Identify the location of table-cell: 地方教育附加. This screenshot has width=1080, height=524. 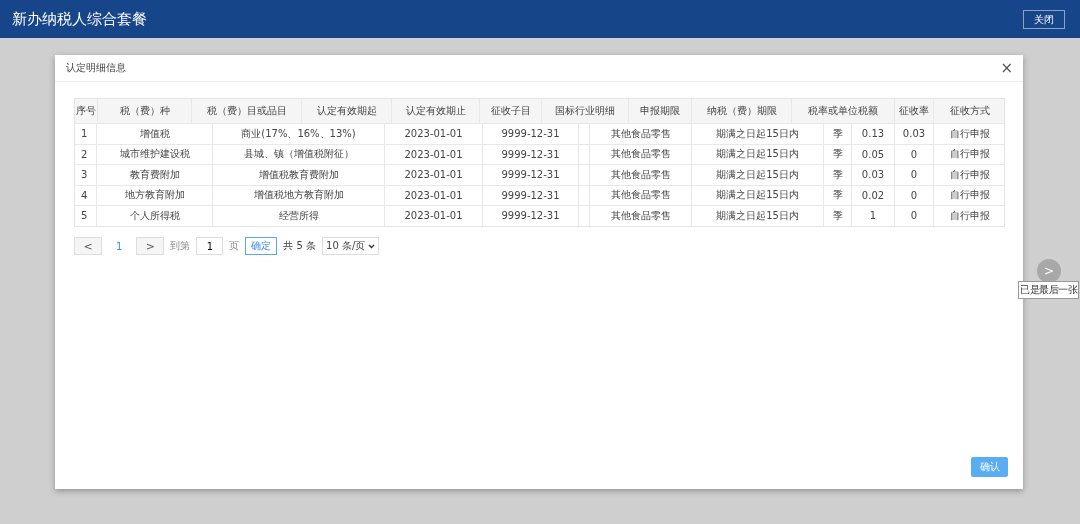
(154, 195).